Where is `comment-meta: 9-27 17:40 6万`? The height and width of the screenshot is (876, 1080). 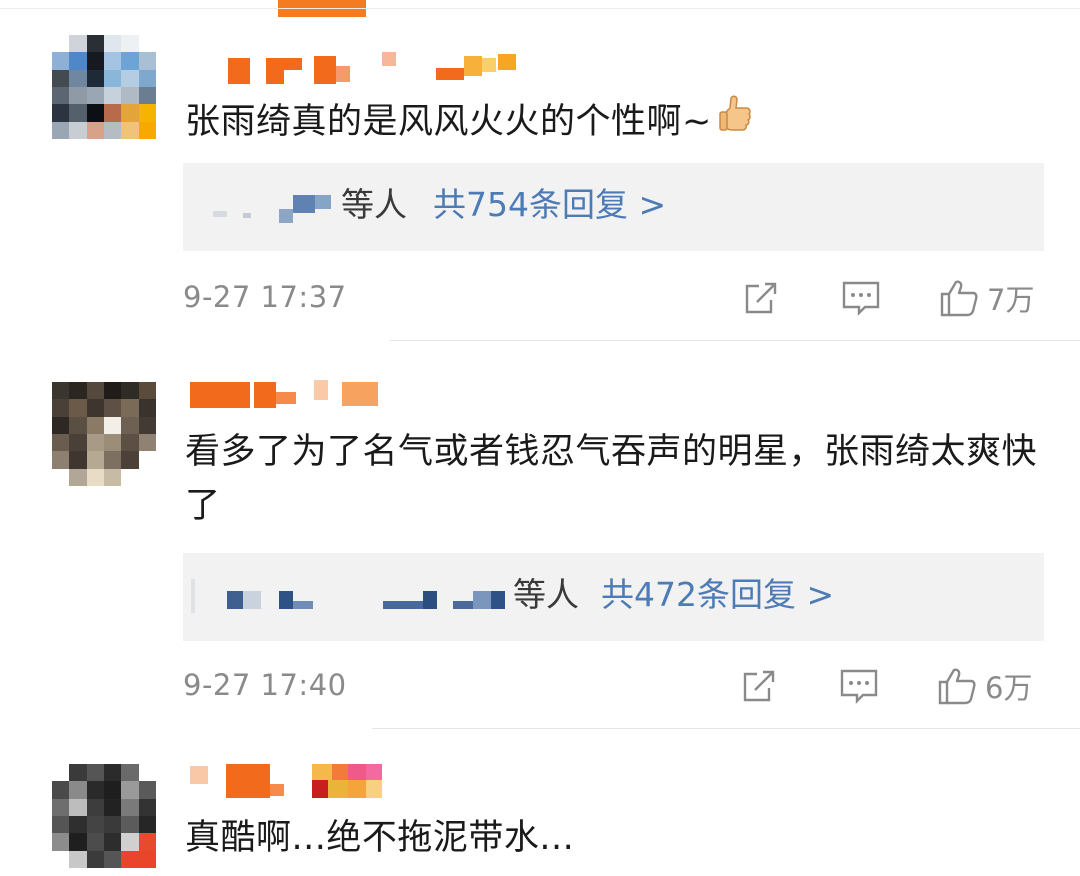
comment-meta: 9-27 17:40 6万 is located at coordinates (613, 686).